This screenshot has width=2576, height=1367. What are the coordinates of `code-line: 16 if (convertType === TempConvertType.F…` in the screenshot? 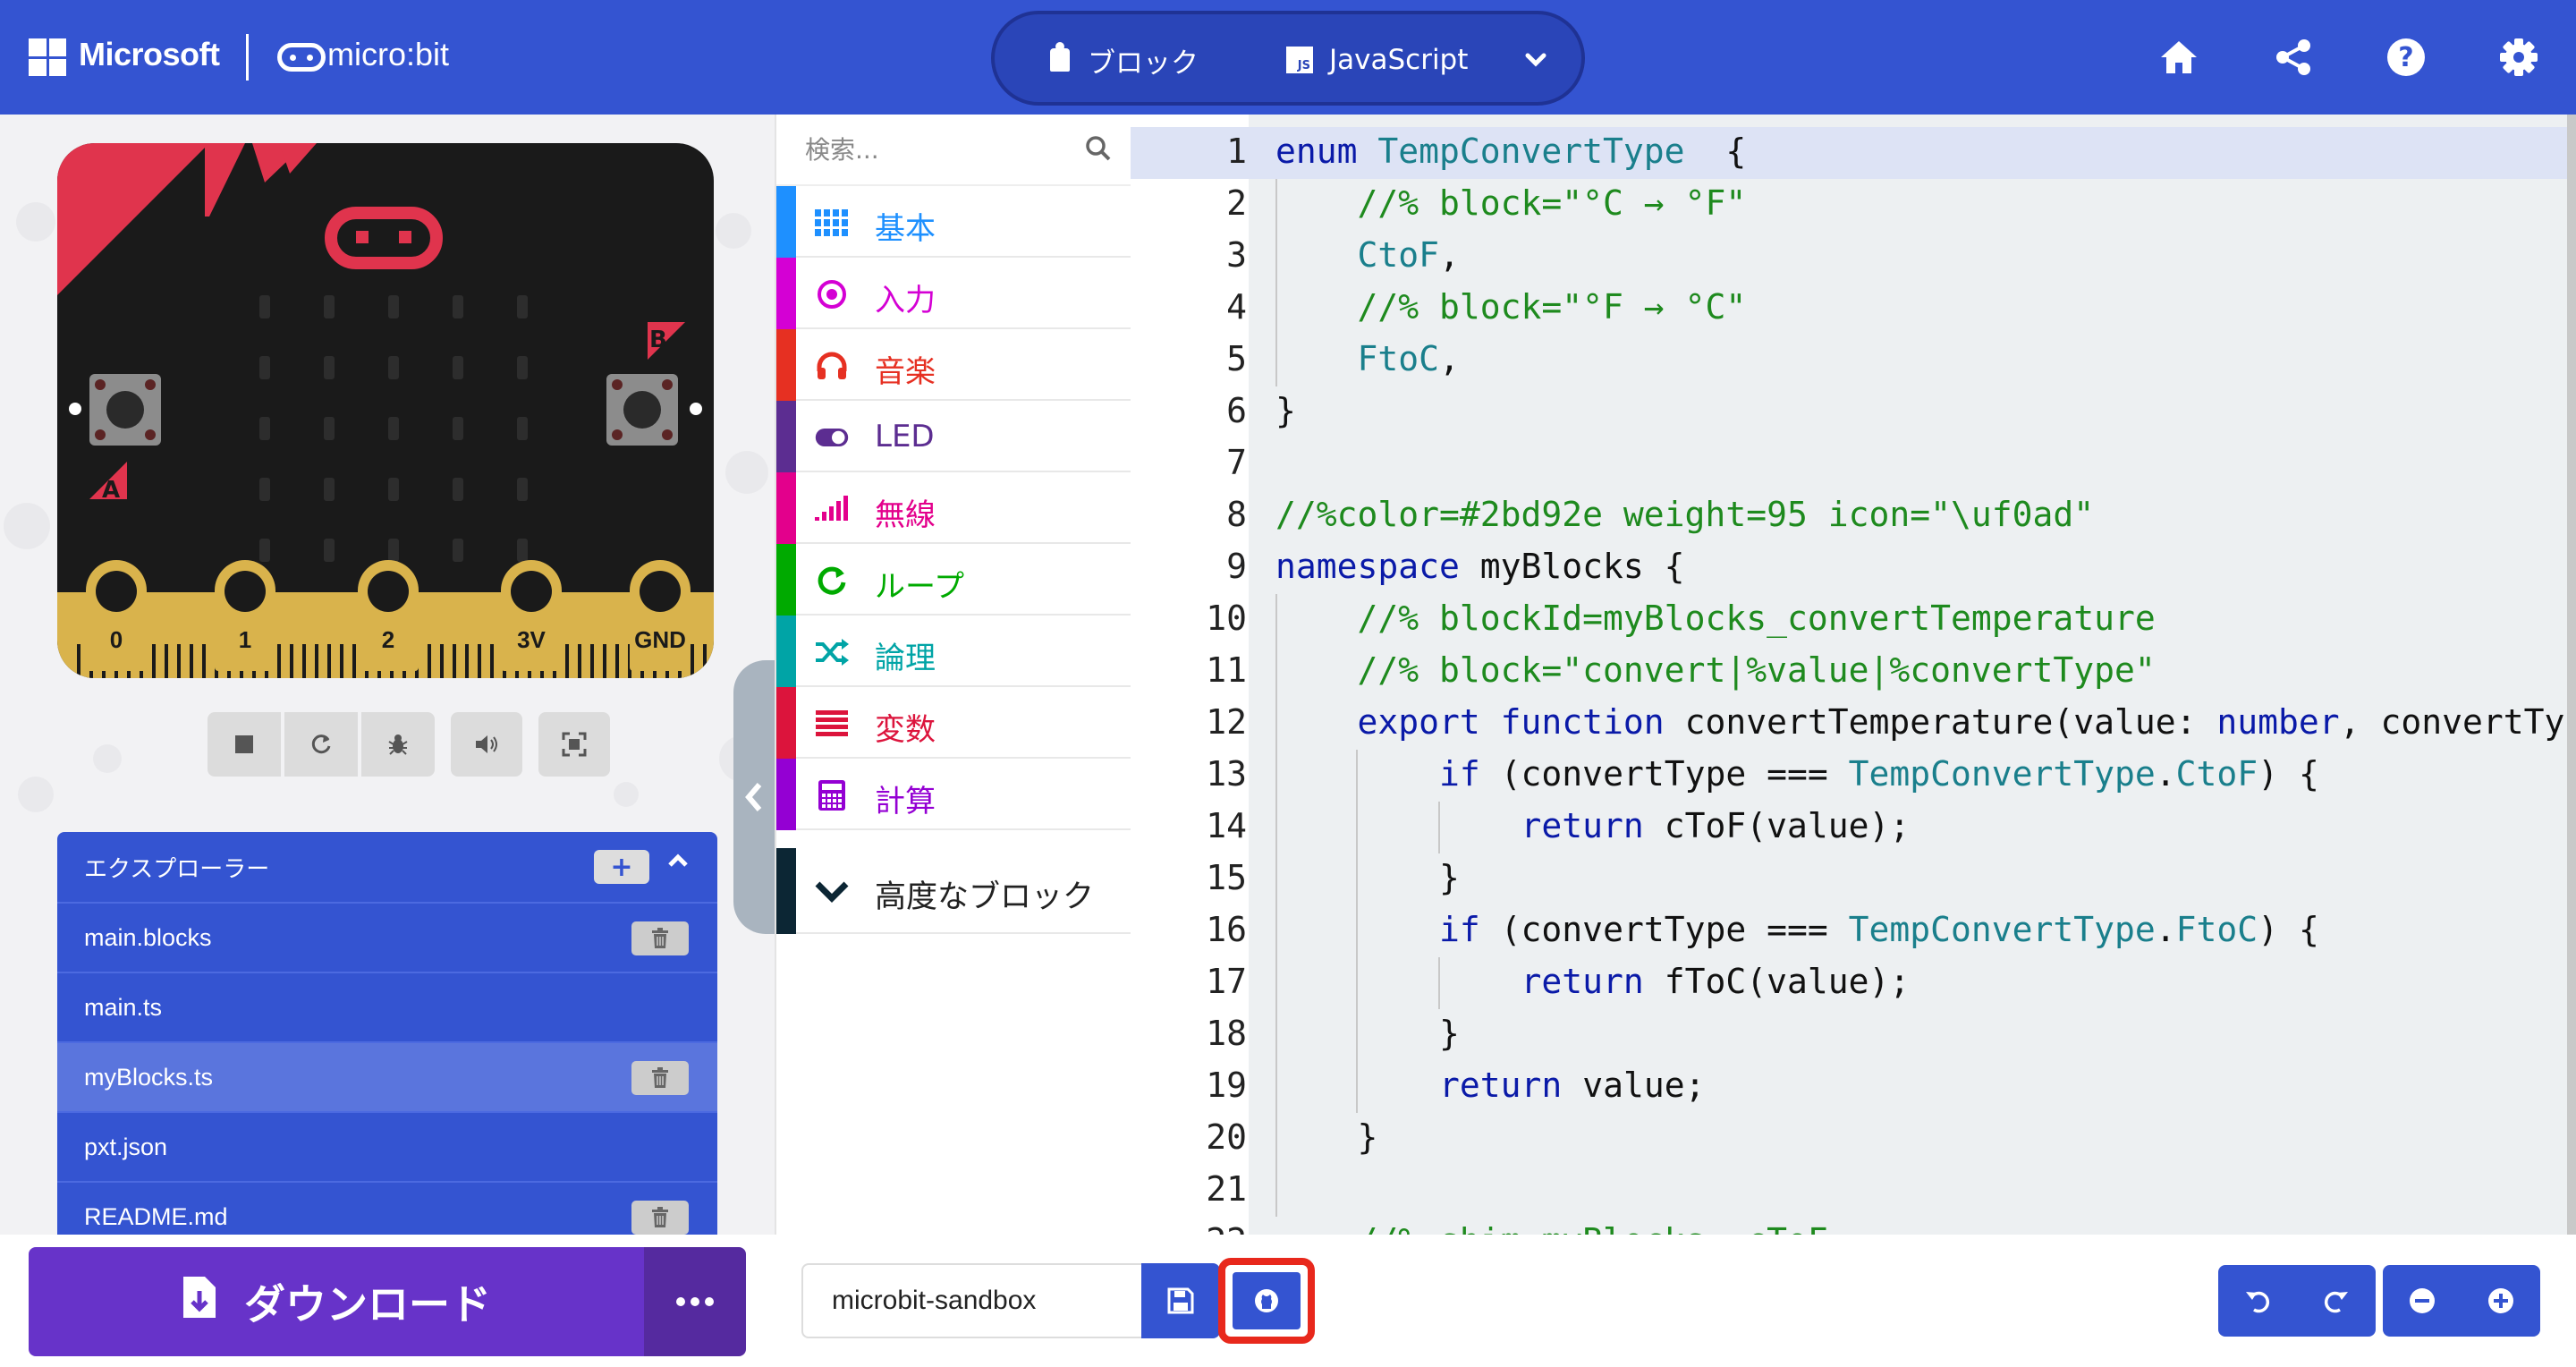 It's located at (1853, 931).